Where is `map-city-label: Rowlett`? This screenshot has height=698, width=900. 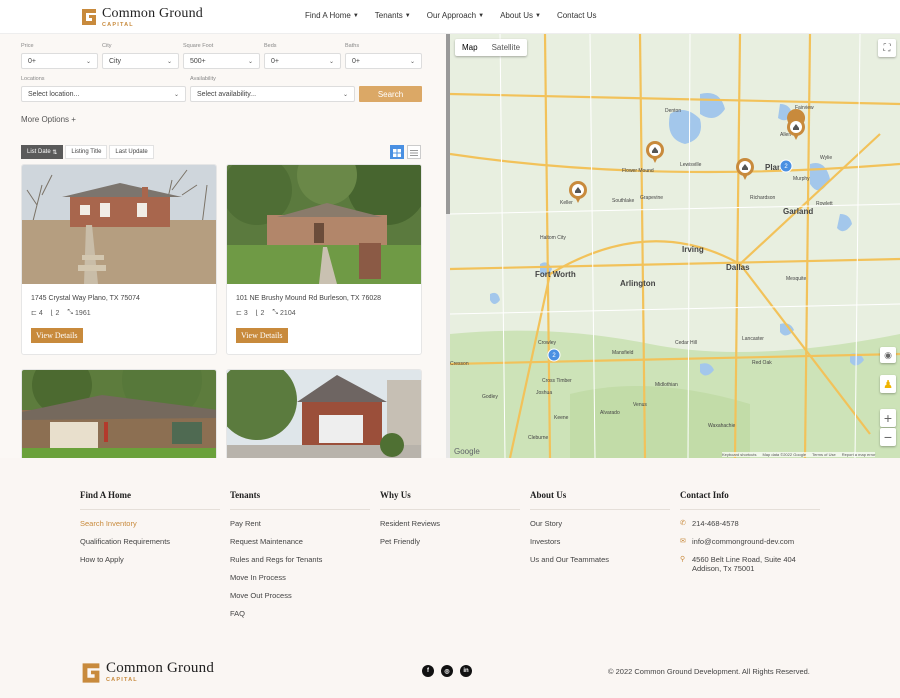 map-city-label: Rowlett is located at coordinates (824, 204).